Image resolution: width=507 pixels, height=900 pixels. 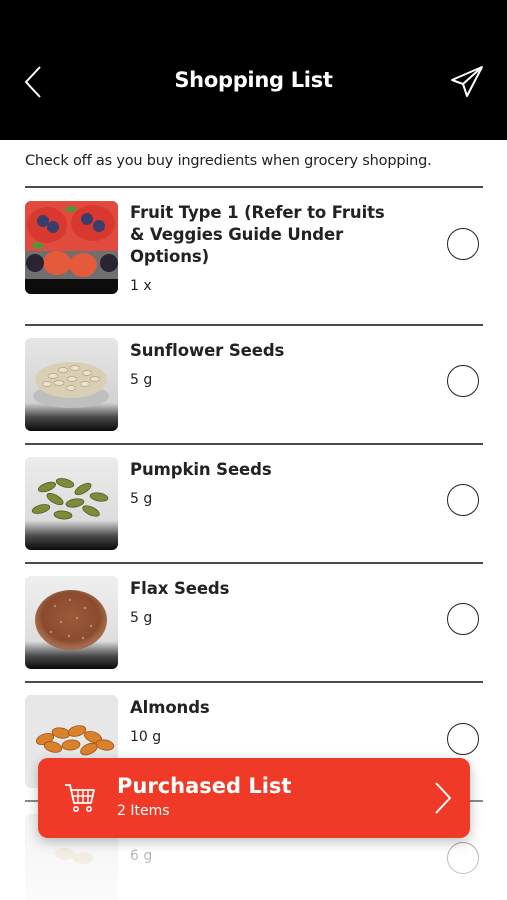 I want to click on item-quantity: 6 g, so click(x=141, y=856).